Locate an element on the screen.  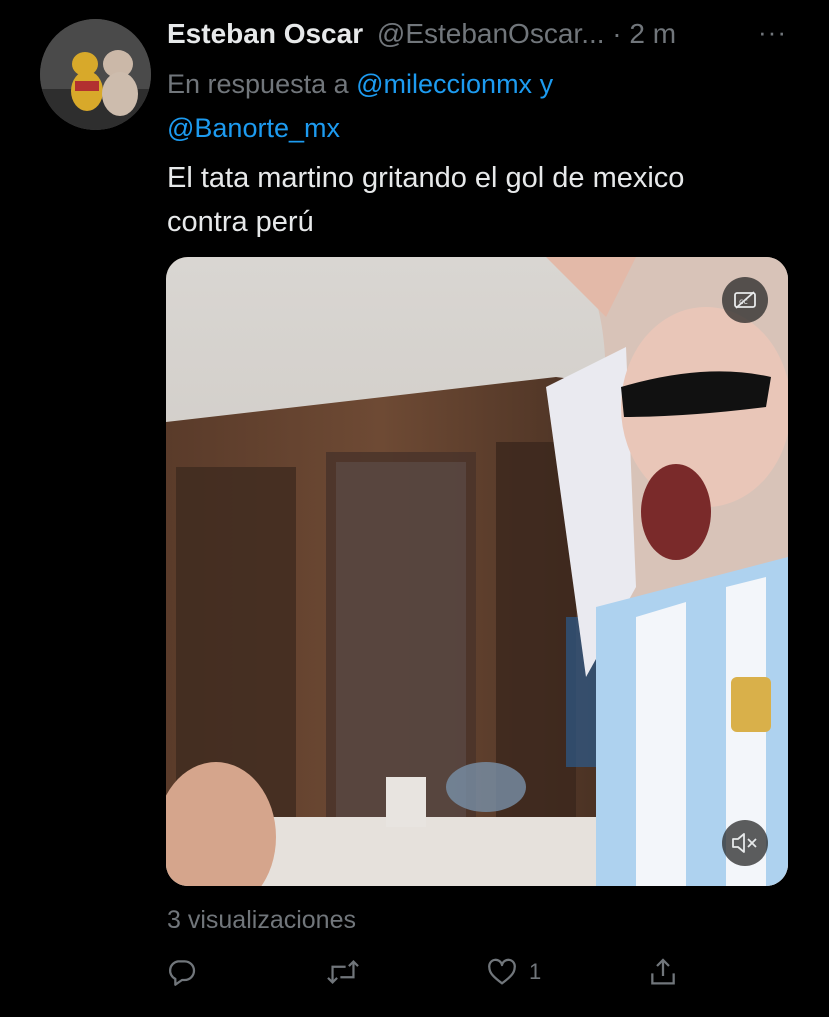
retweet-icon is located at coordinates (343, 972).